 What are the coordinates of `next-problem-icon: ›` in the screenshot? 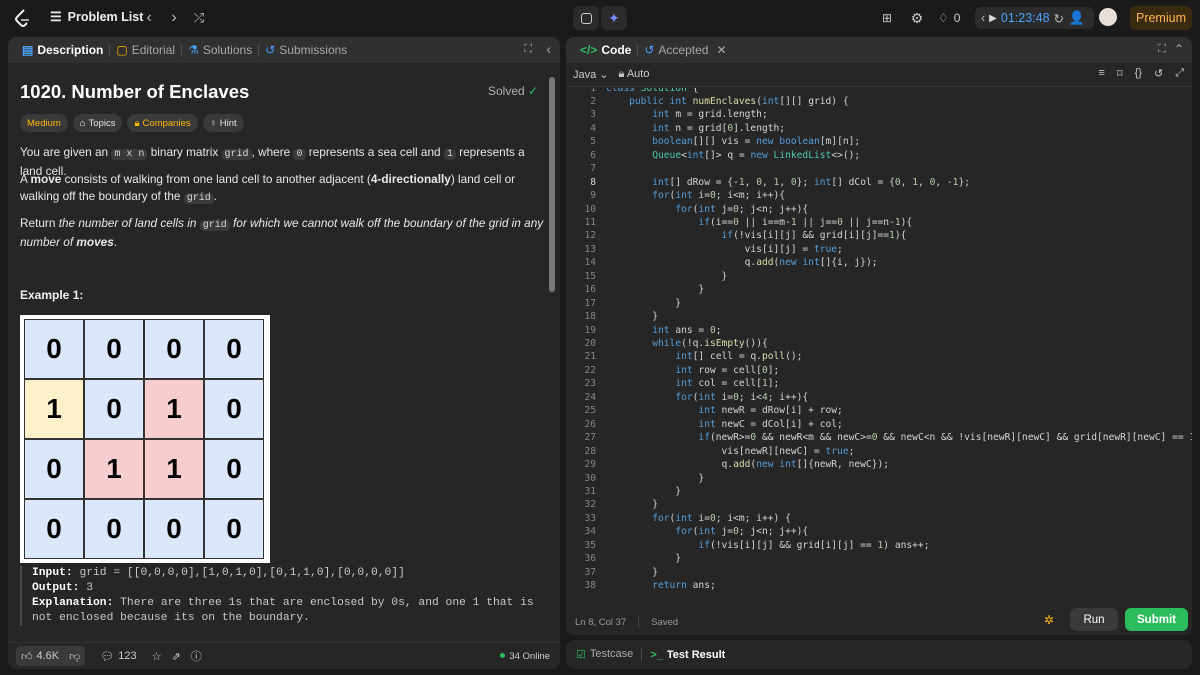 It's located at (174, 18).